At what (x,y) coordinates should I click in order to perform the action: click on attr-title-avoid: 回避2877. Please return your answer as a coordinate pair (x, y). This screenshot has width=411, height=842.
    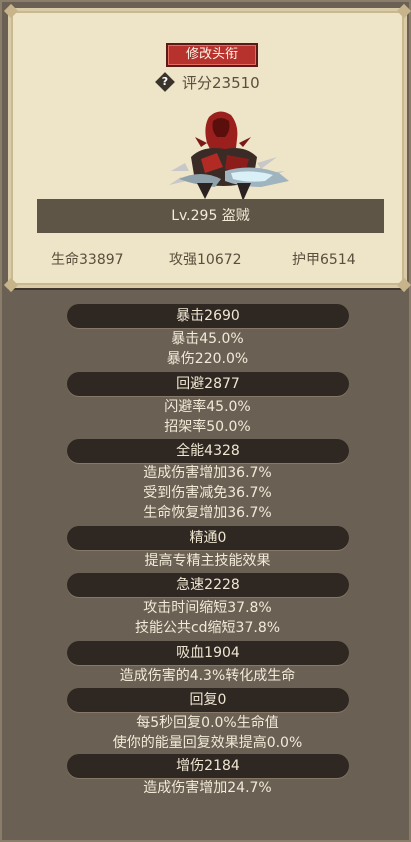
    Looking at the image, I should click on (208, 384).